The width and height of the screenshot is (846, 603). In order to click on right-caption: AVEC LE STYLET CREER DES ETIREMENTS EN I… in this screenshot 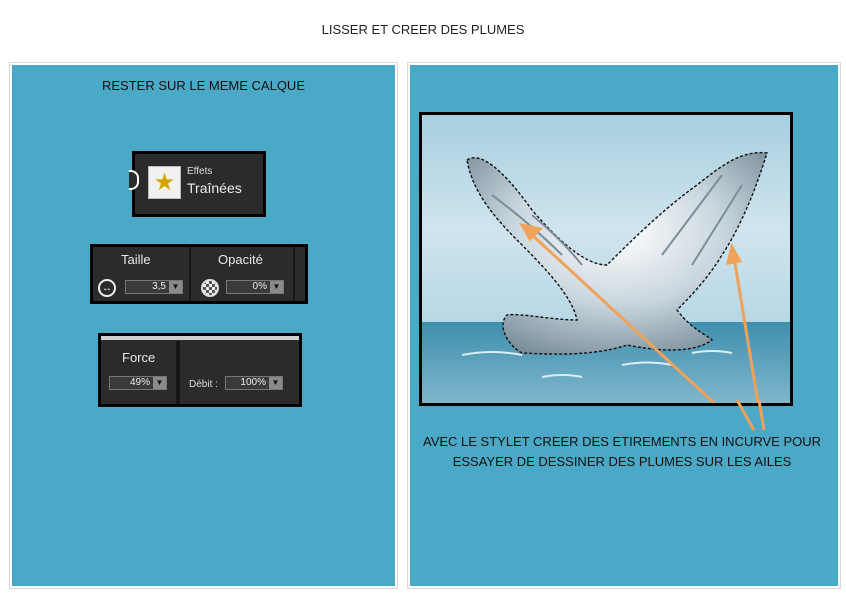, I will do `click(622, 452)`.